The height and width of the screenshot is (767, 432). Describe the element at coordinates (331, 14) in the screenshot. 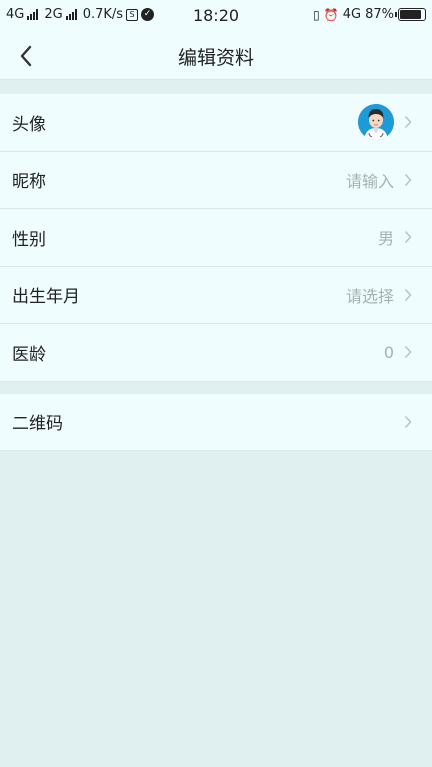

I see `alarm-icon: ⏰` at that location.